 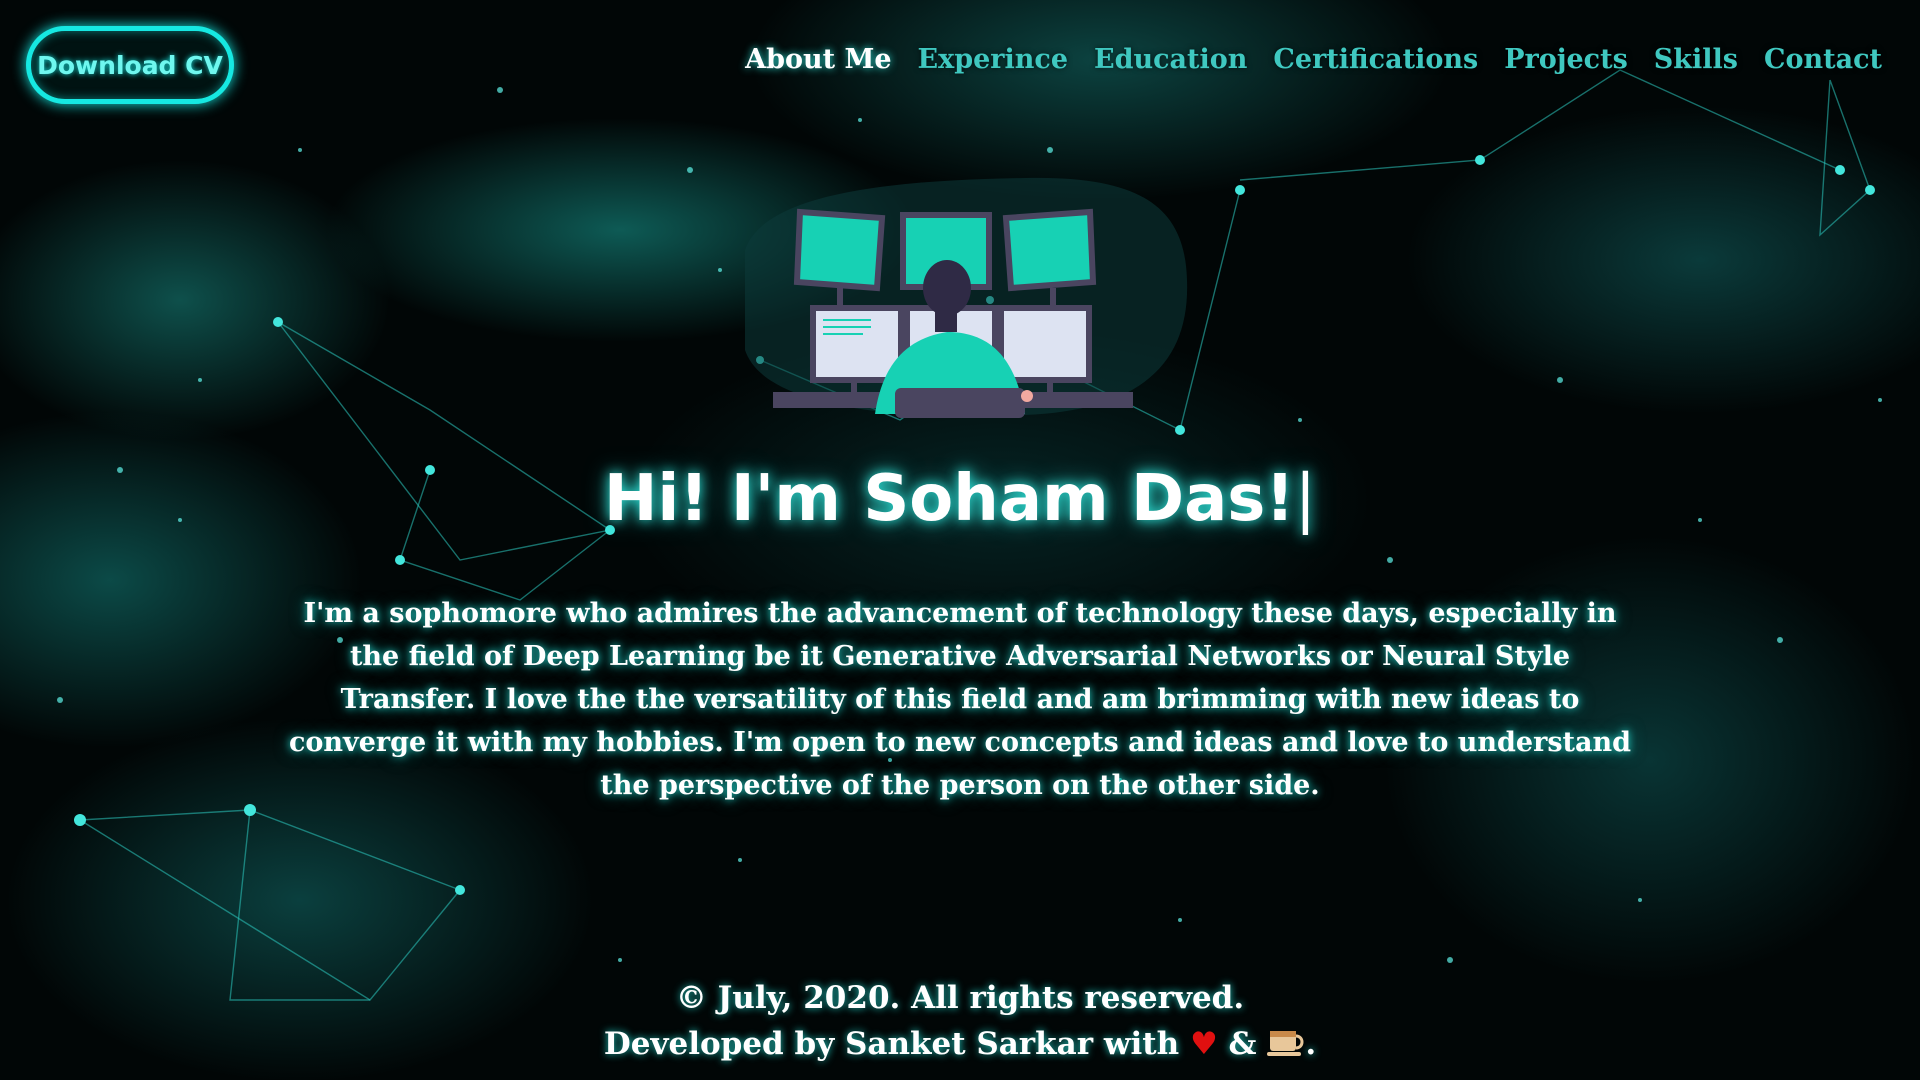 I want to click on nav-item-education: Education, so click(x=1170, y=59).